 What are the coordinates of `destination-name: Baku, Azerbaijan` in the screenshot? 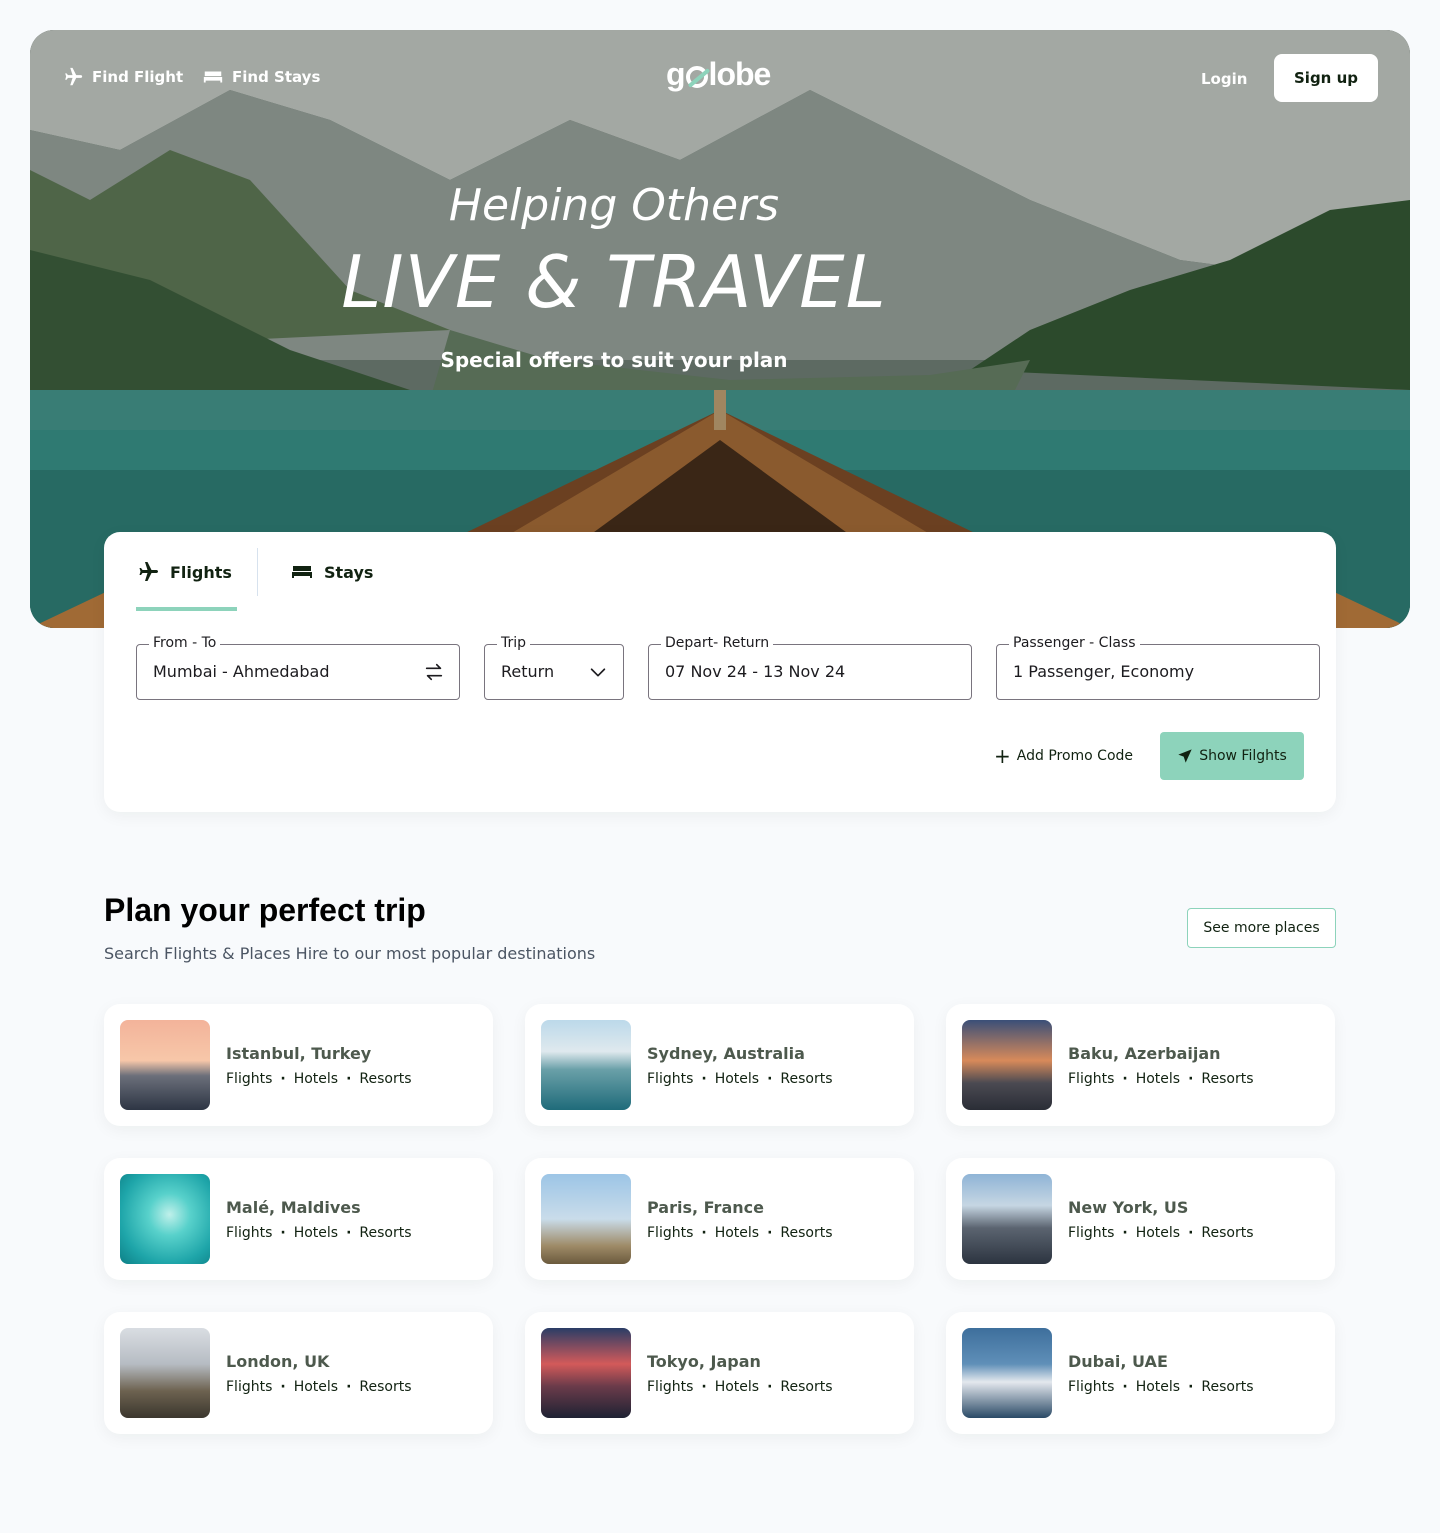 It's located at (1144, 1053).